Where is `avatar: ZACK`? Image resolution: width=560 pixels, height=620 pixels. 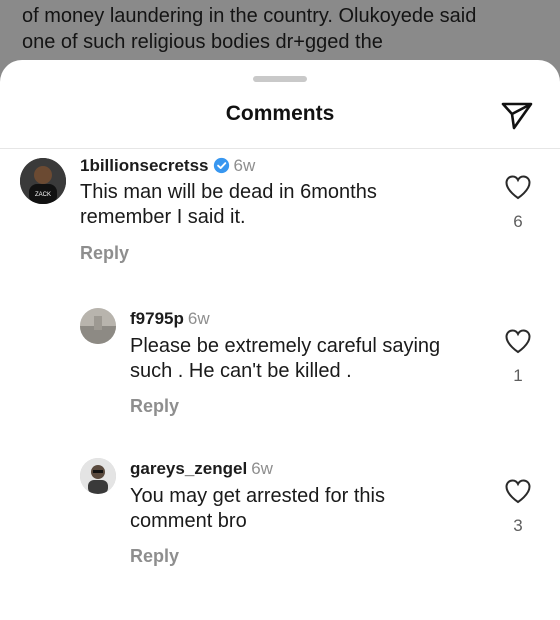
avatar: ZACK is located at coordinates (43, 181).